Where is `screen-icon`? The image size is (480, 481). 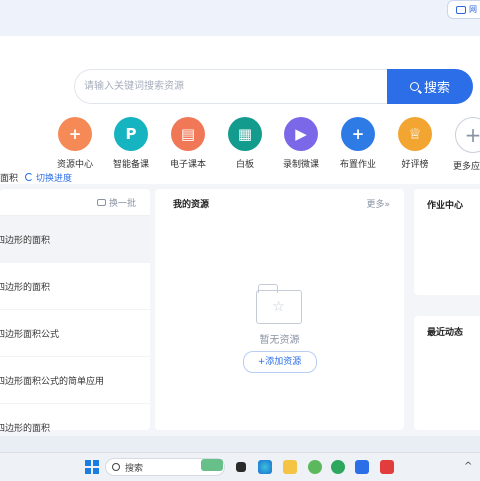
screen-icon is located at coordinates (461, 9).